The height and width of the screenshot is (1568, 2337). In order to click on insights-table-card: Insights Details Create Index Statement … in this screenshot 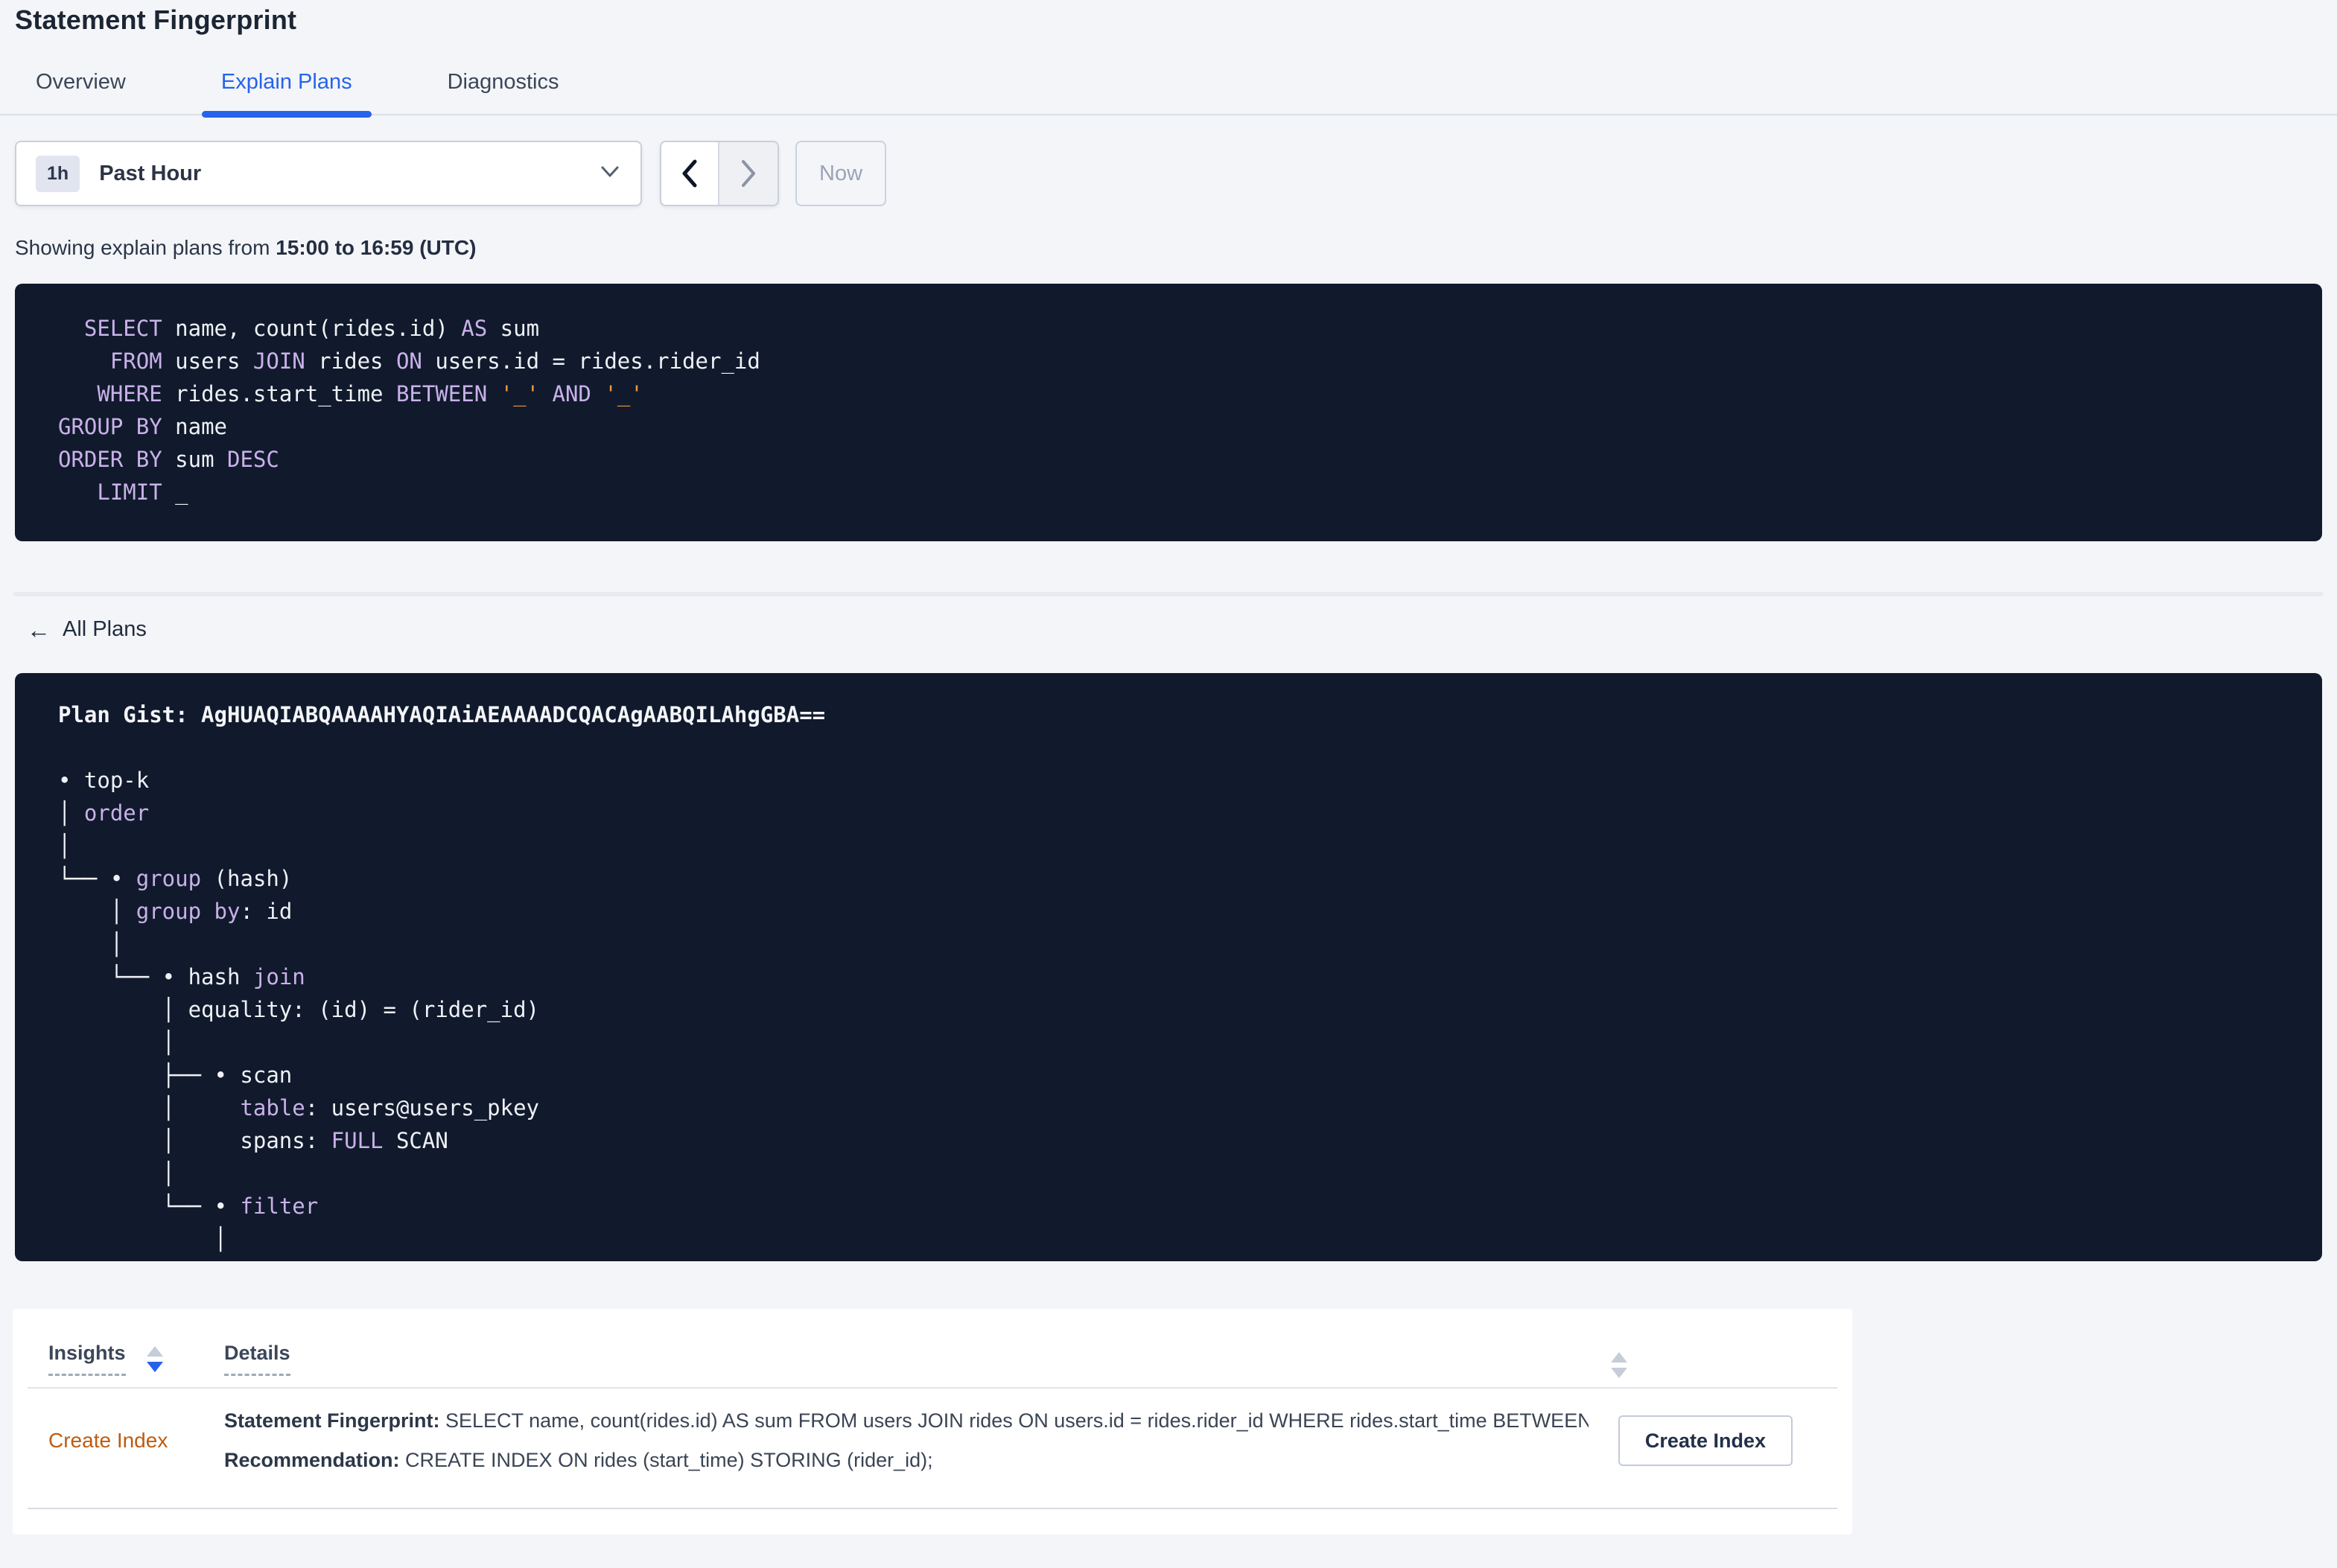, I will do `click(932, 1421)`.